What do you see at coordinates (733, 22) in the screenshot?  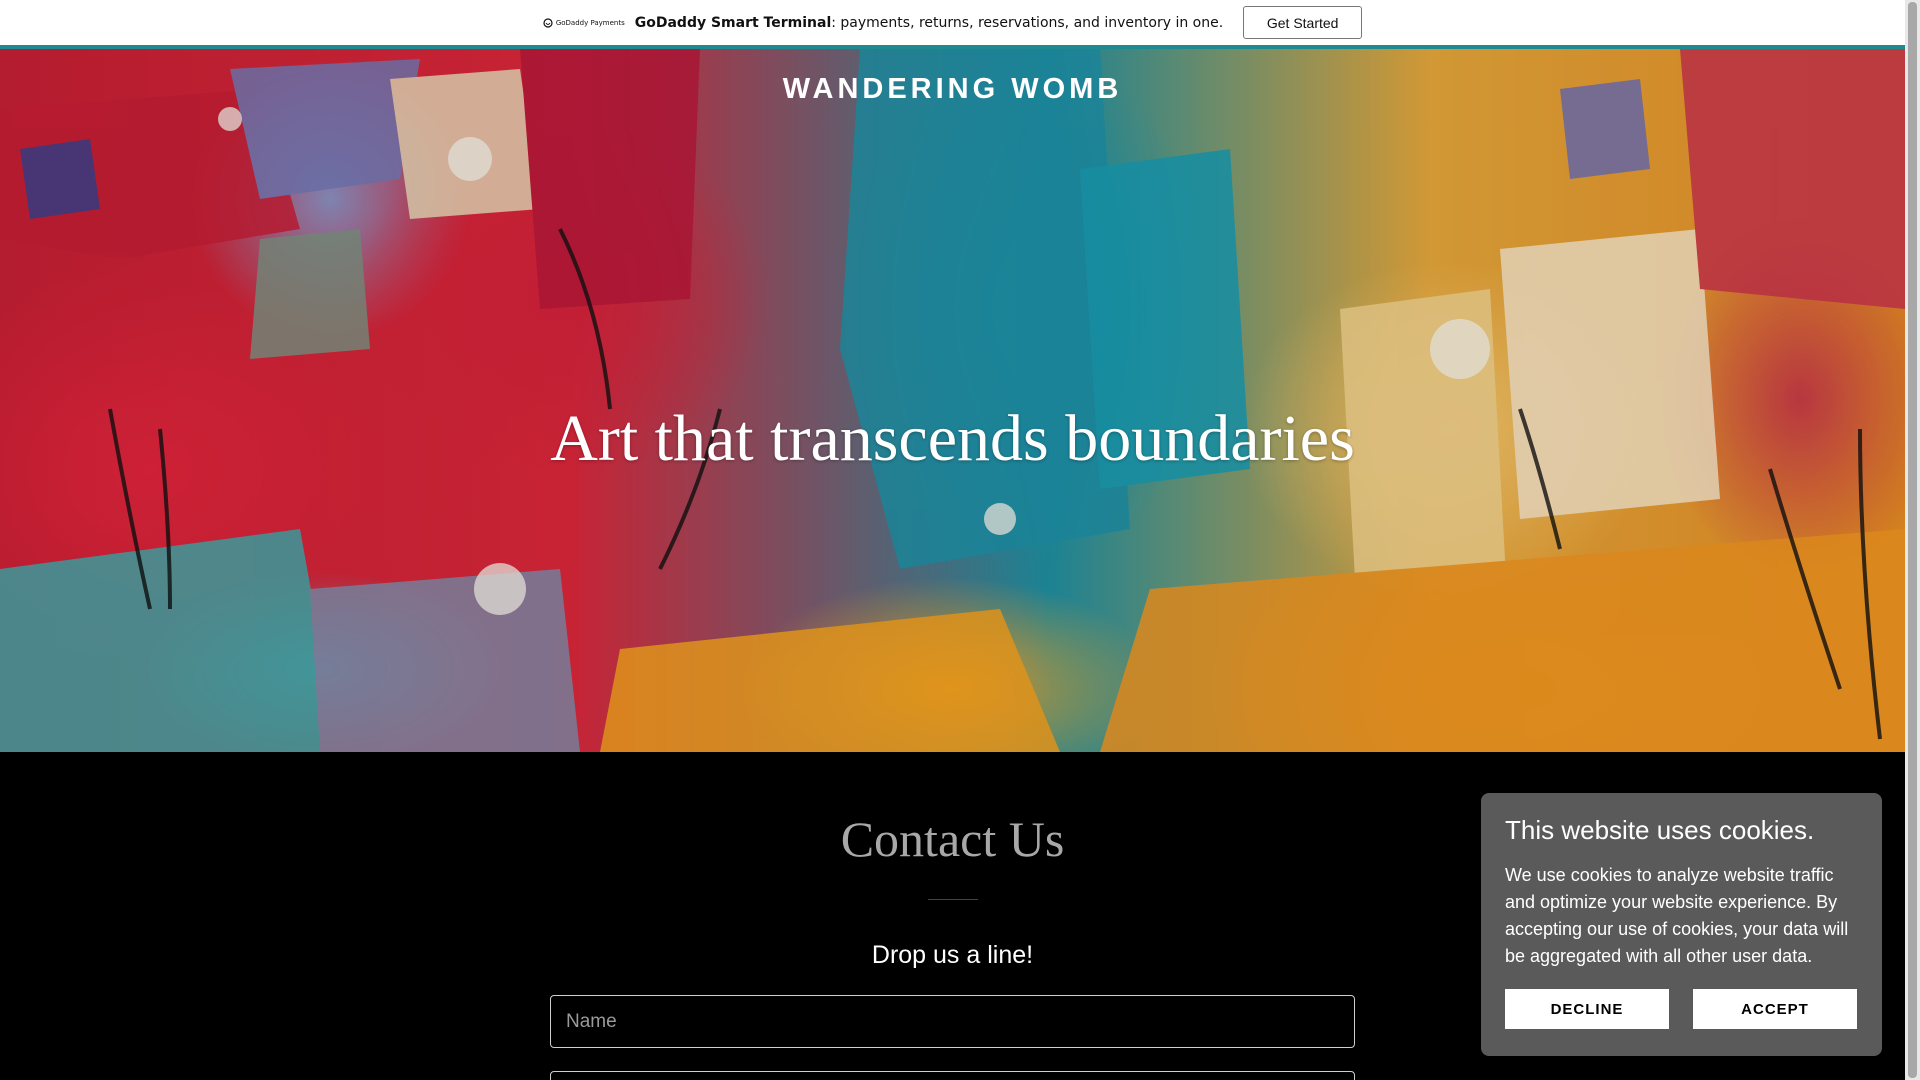 I see `promo-brand: GoDaddy Smart Terminal` at bounding box center [733, 22].